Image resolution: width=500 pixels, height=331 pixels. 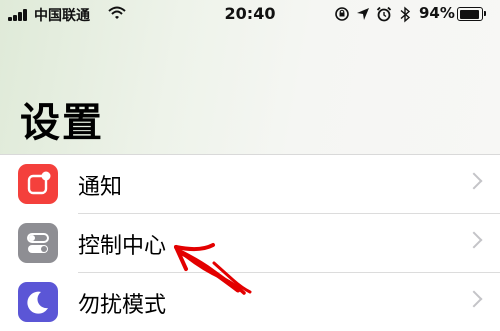 I want to click on location-icon, so click(x=363, y=14).